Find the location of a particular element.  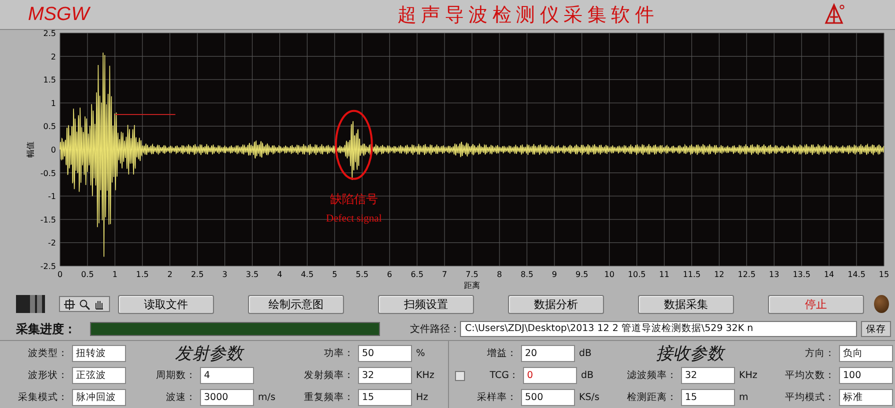

x-tick-label: 14.5 is located at coordinates (857, 274).